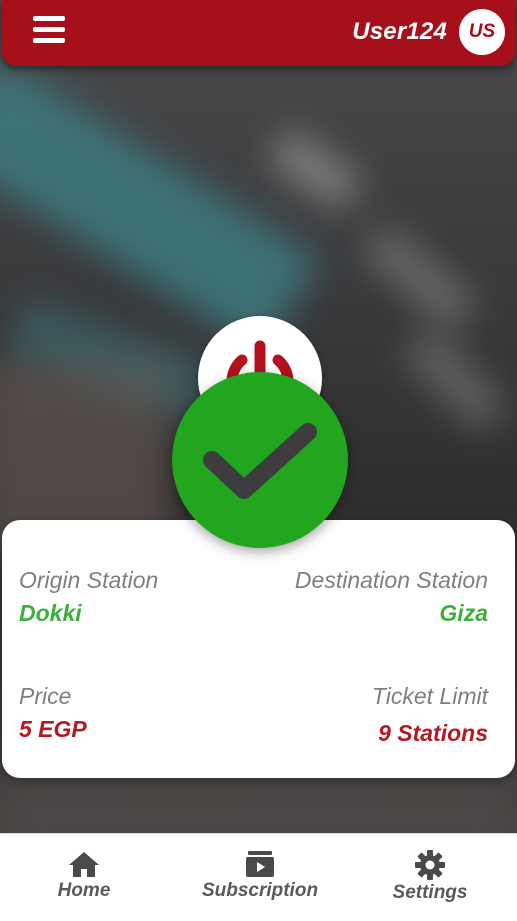  What do you see at coordinates (482, 32) in the screenshot?
I see `avatar: US` at bounding box center [482, 32].